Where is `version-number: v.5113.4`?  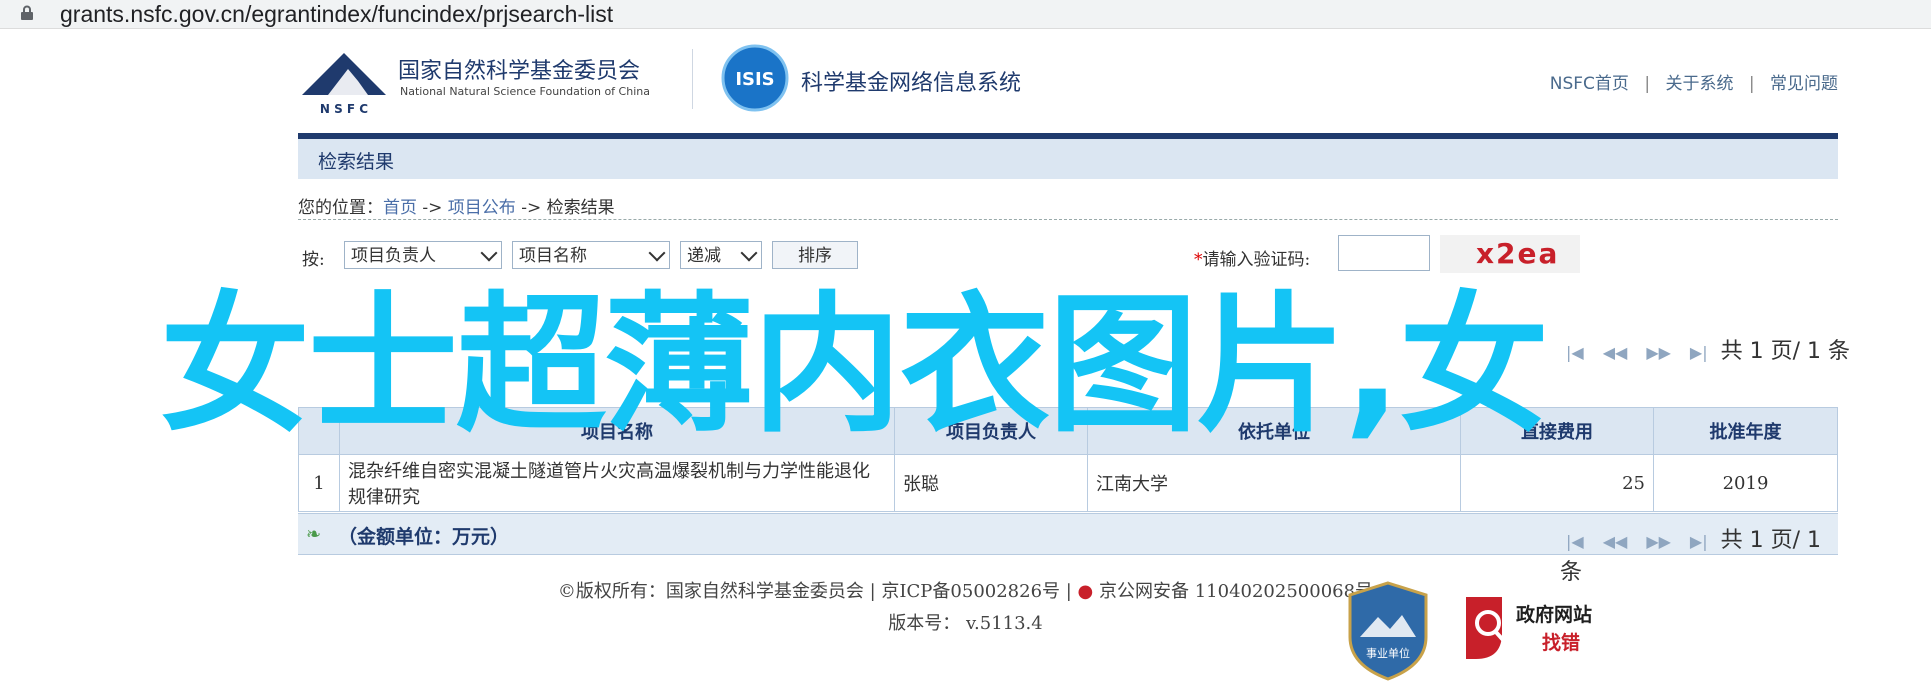 version-number: v.5113.4 is located at coordinates (1004, 623).